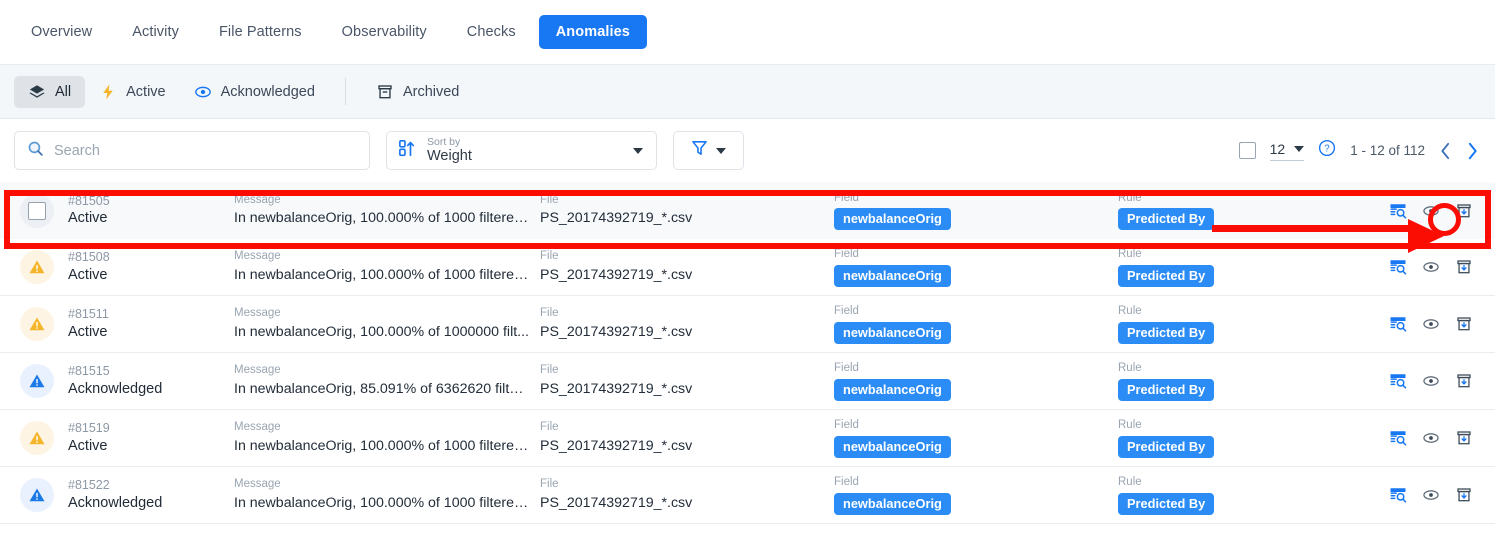 This screenshot has width=1495, height=533. I want to click on anomaly-state: Active, so click(88, 445).